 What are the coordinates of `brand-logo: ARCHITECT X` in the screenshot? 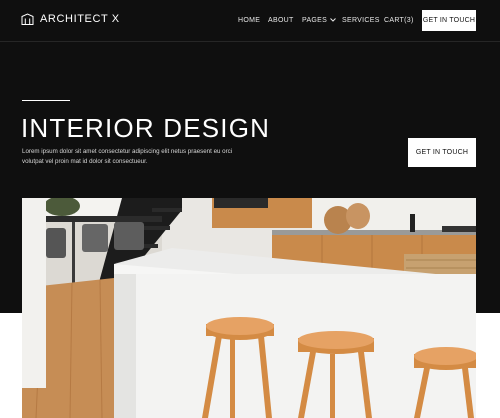 It's located at (70, 19).